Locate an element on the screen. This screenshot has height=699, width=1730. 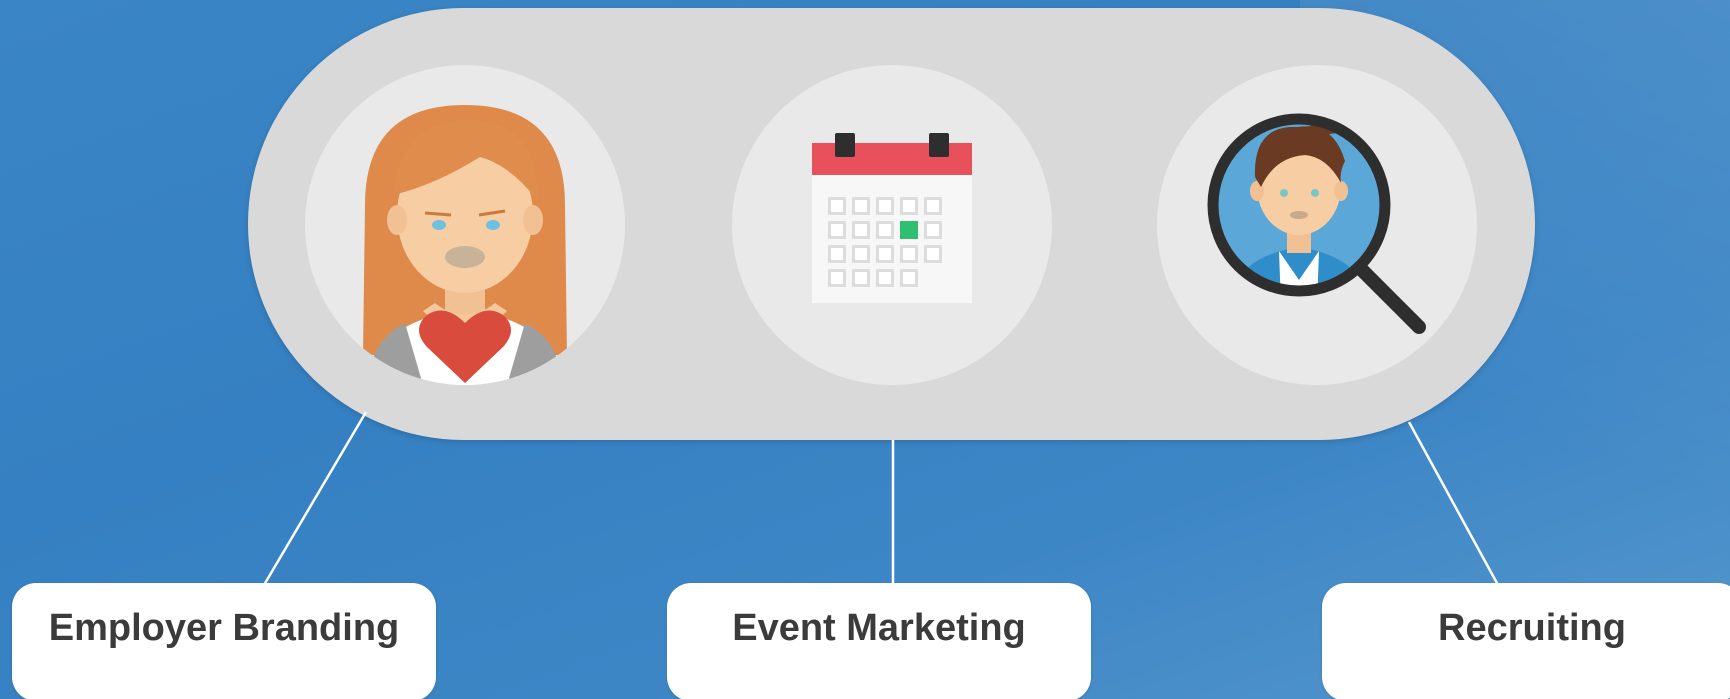
event-marketing-icon-circle is located at coordinates (892, 225).